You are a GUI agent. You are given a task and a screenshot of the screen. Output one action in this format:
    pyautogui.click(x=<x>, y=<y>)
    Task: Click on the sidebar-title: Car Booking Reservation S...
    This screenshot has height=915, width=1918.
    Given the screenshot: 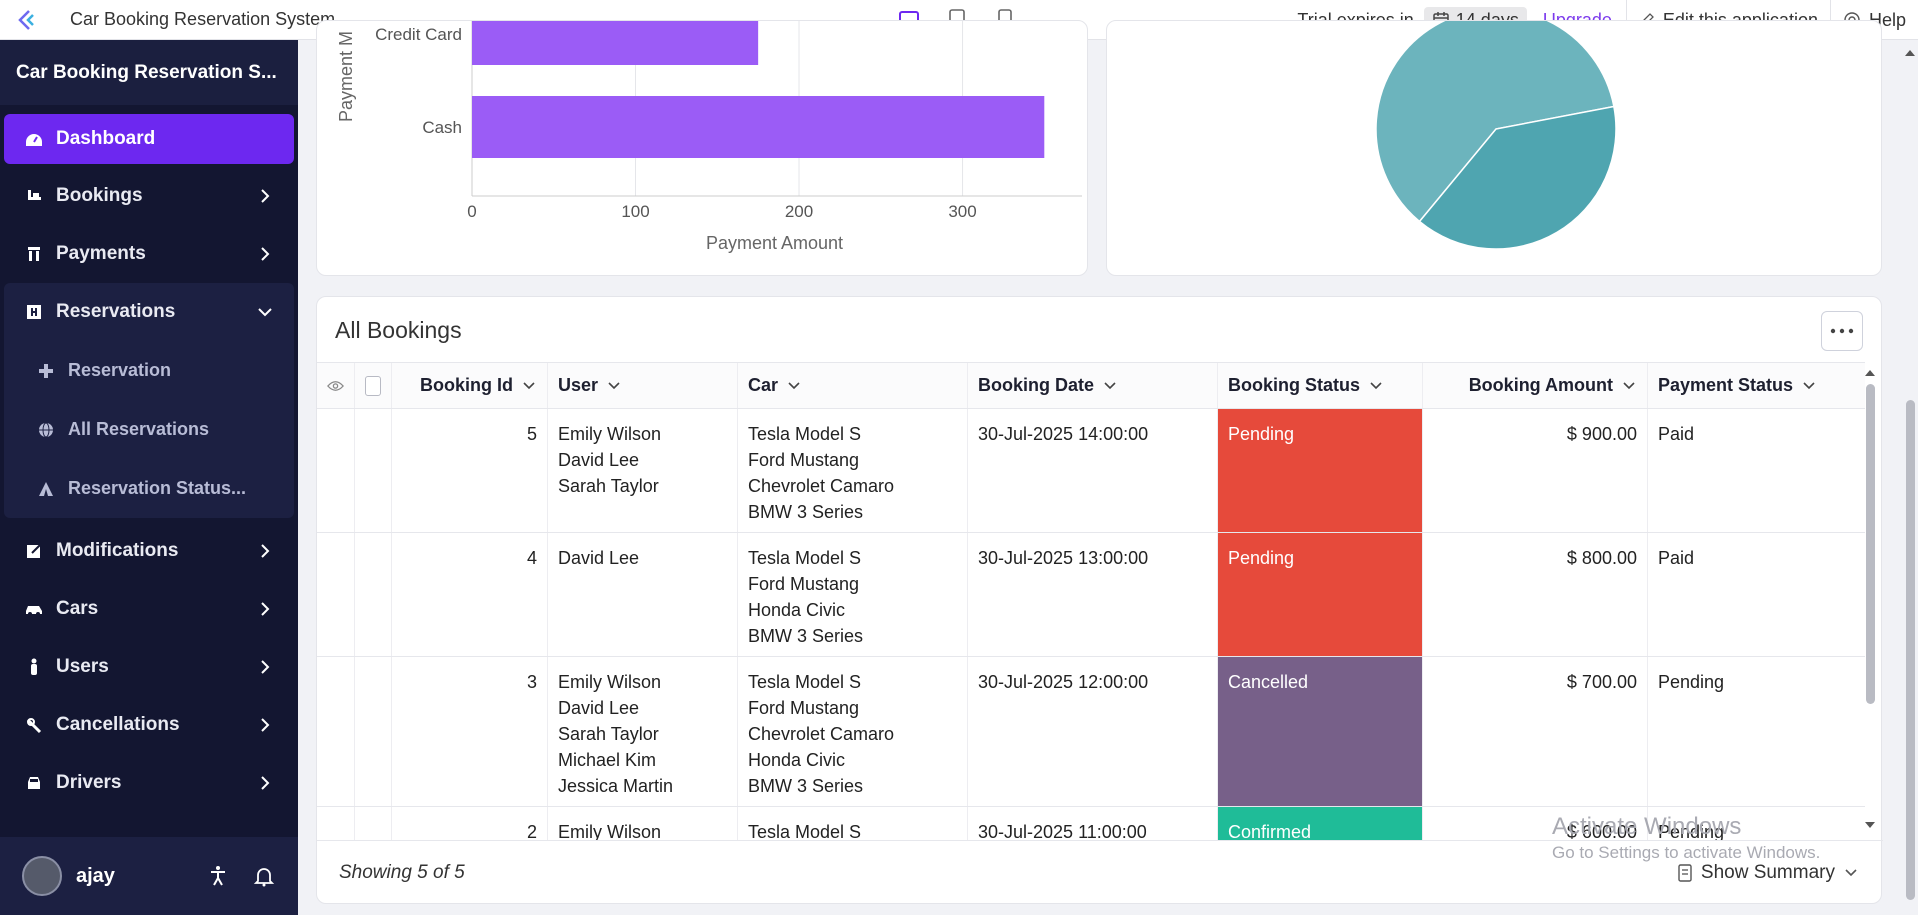 What is the action you would take?
    pyautogui.click(x=149, y=72)
    